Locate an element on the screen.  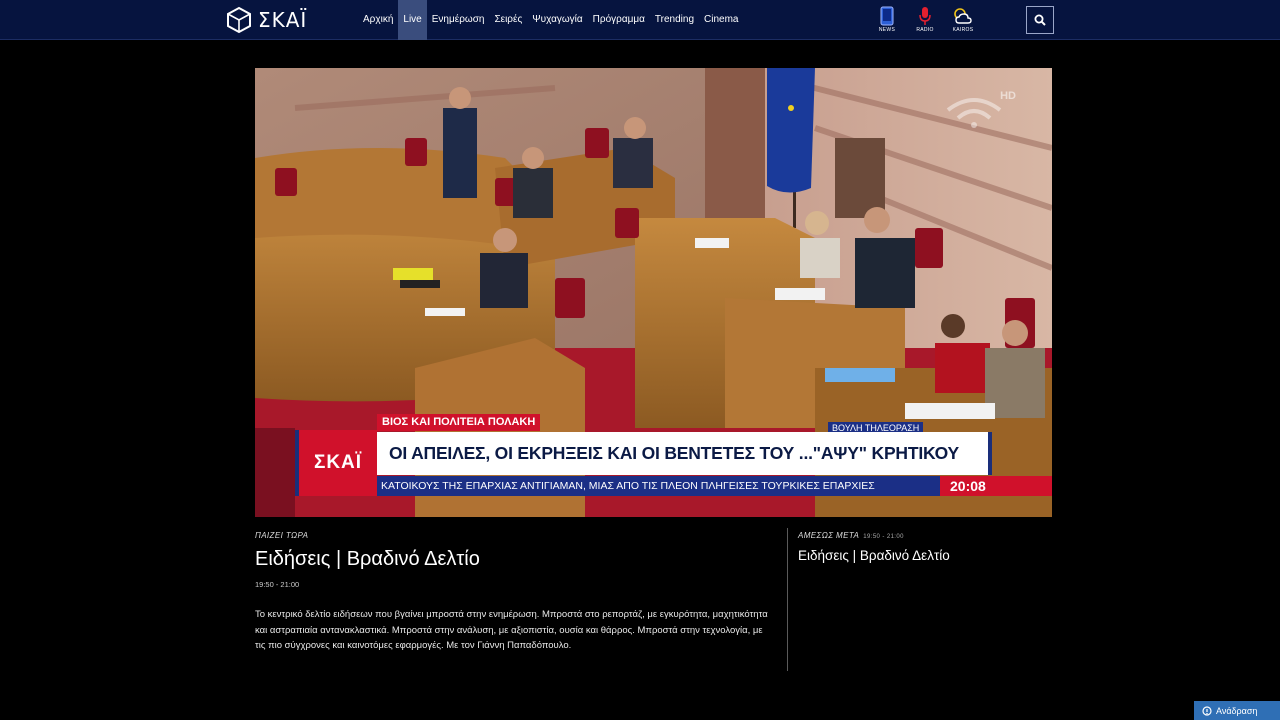
quick-links: NEWS RADIO KAIROS is located at coordinates (925, 19).